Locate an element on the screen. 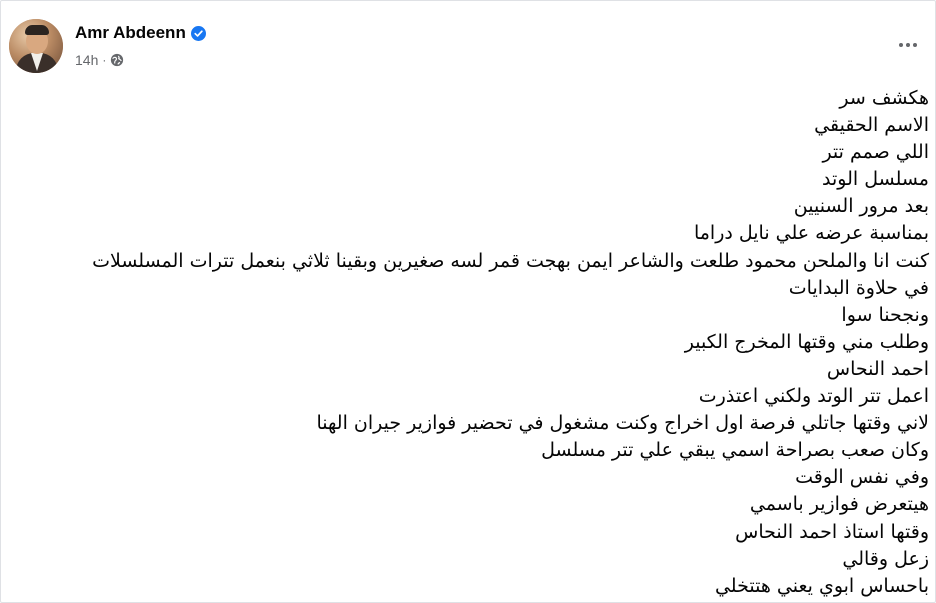  post-text-line: ونجحنا سوا is located at coordinates (885, 314).